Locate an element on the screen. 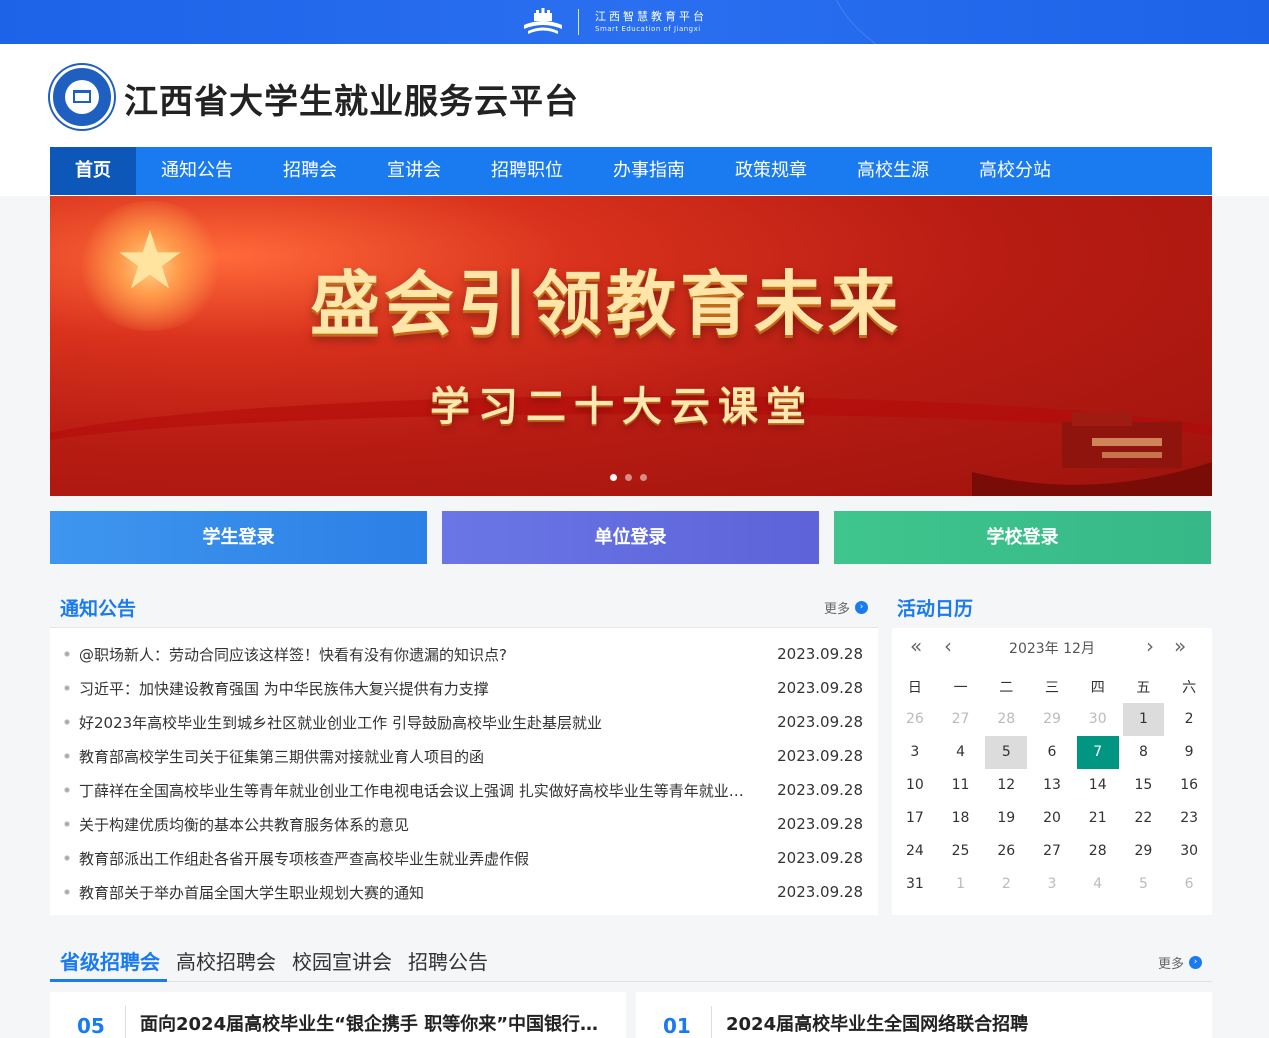  notice-item: 习近平：加快建设教育强国 为中华民族伟大复兴提供有力支撑 2023.09.28 is located at coordinates (464, 688).